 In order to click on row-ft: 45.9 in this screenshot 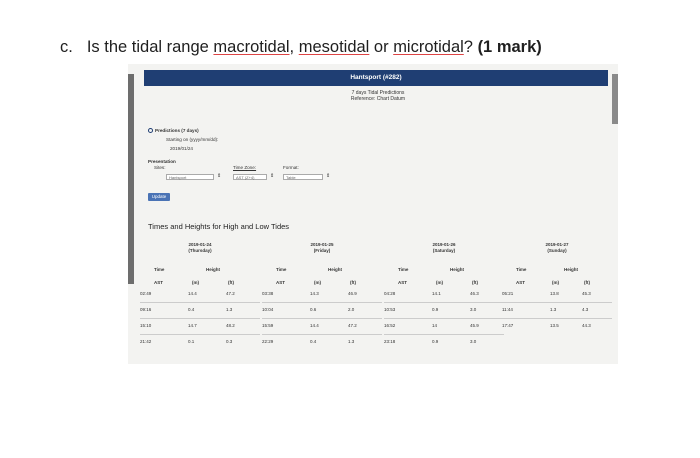, I will do `click(474, 325)`.